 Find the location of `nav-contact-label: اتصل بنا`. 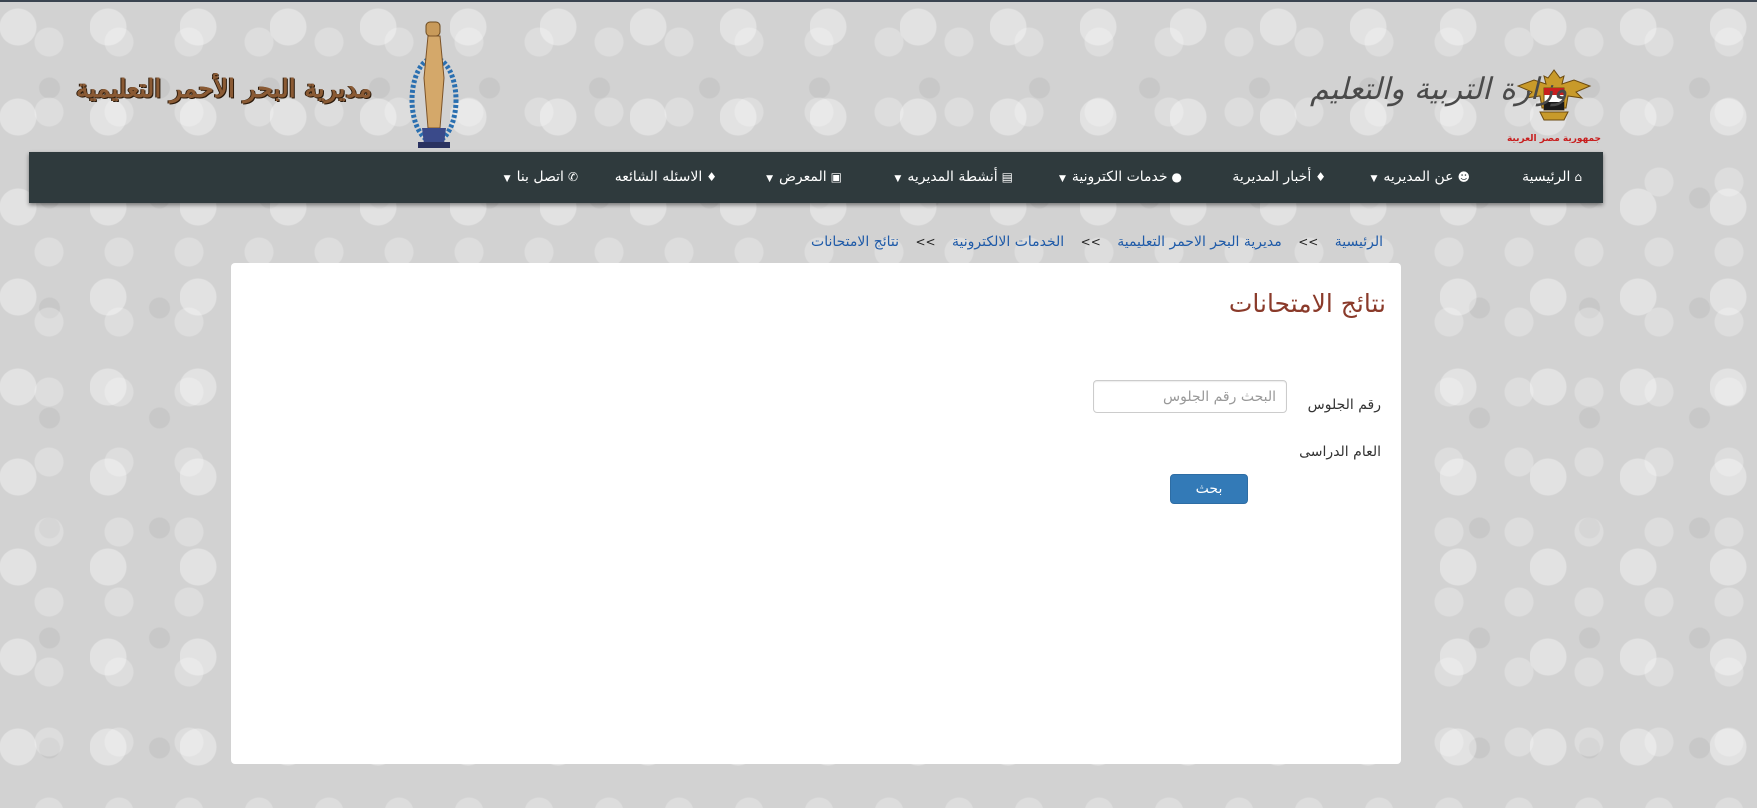

nav-contact-label: اتصل بنا is located at coordinates (540, 177).